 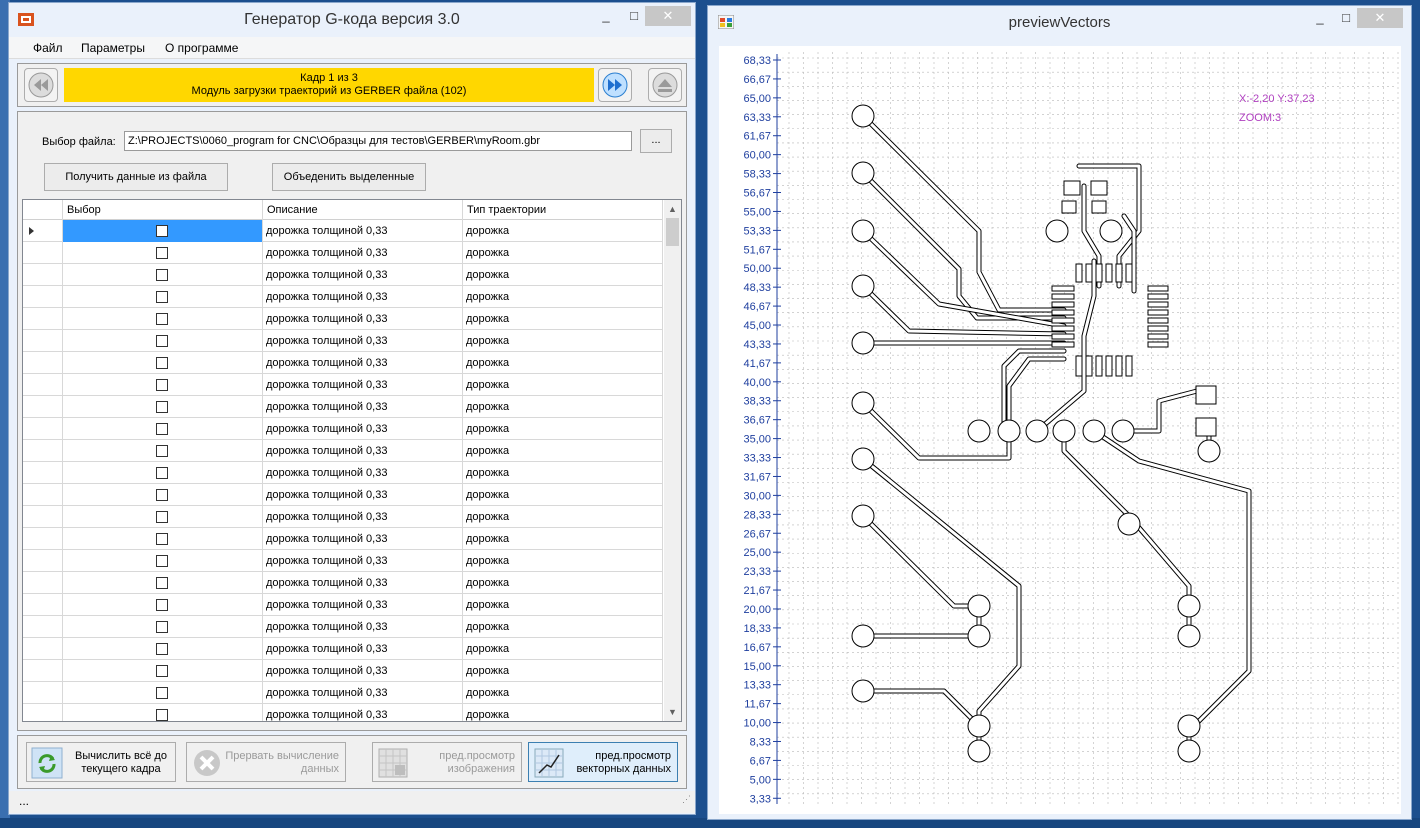 What do you see at coordinates (563, 210) in the screenshot?
I see `column-trajectory-type: Тип траектории` at bounding box center [563, 210].